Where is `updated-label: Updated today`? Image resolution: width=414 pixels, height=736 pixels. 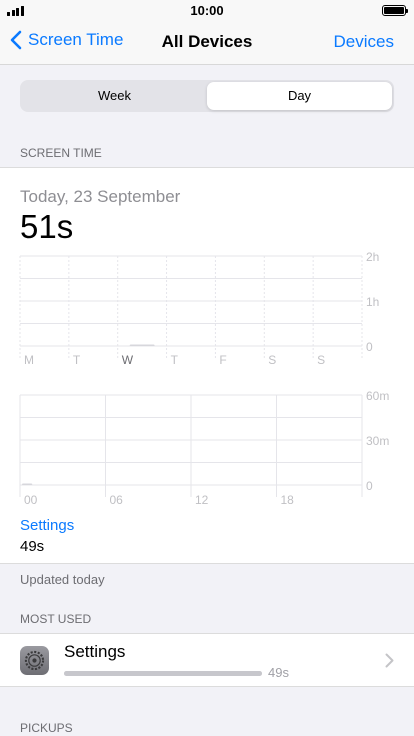
updated-label: Updated today is located at coordinates (62, 579).